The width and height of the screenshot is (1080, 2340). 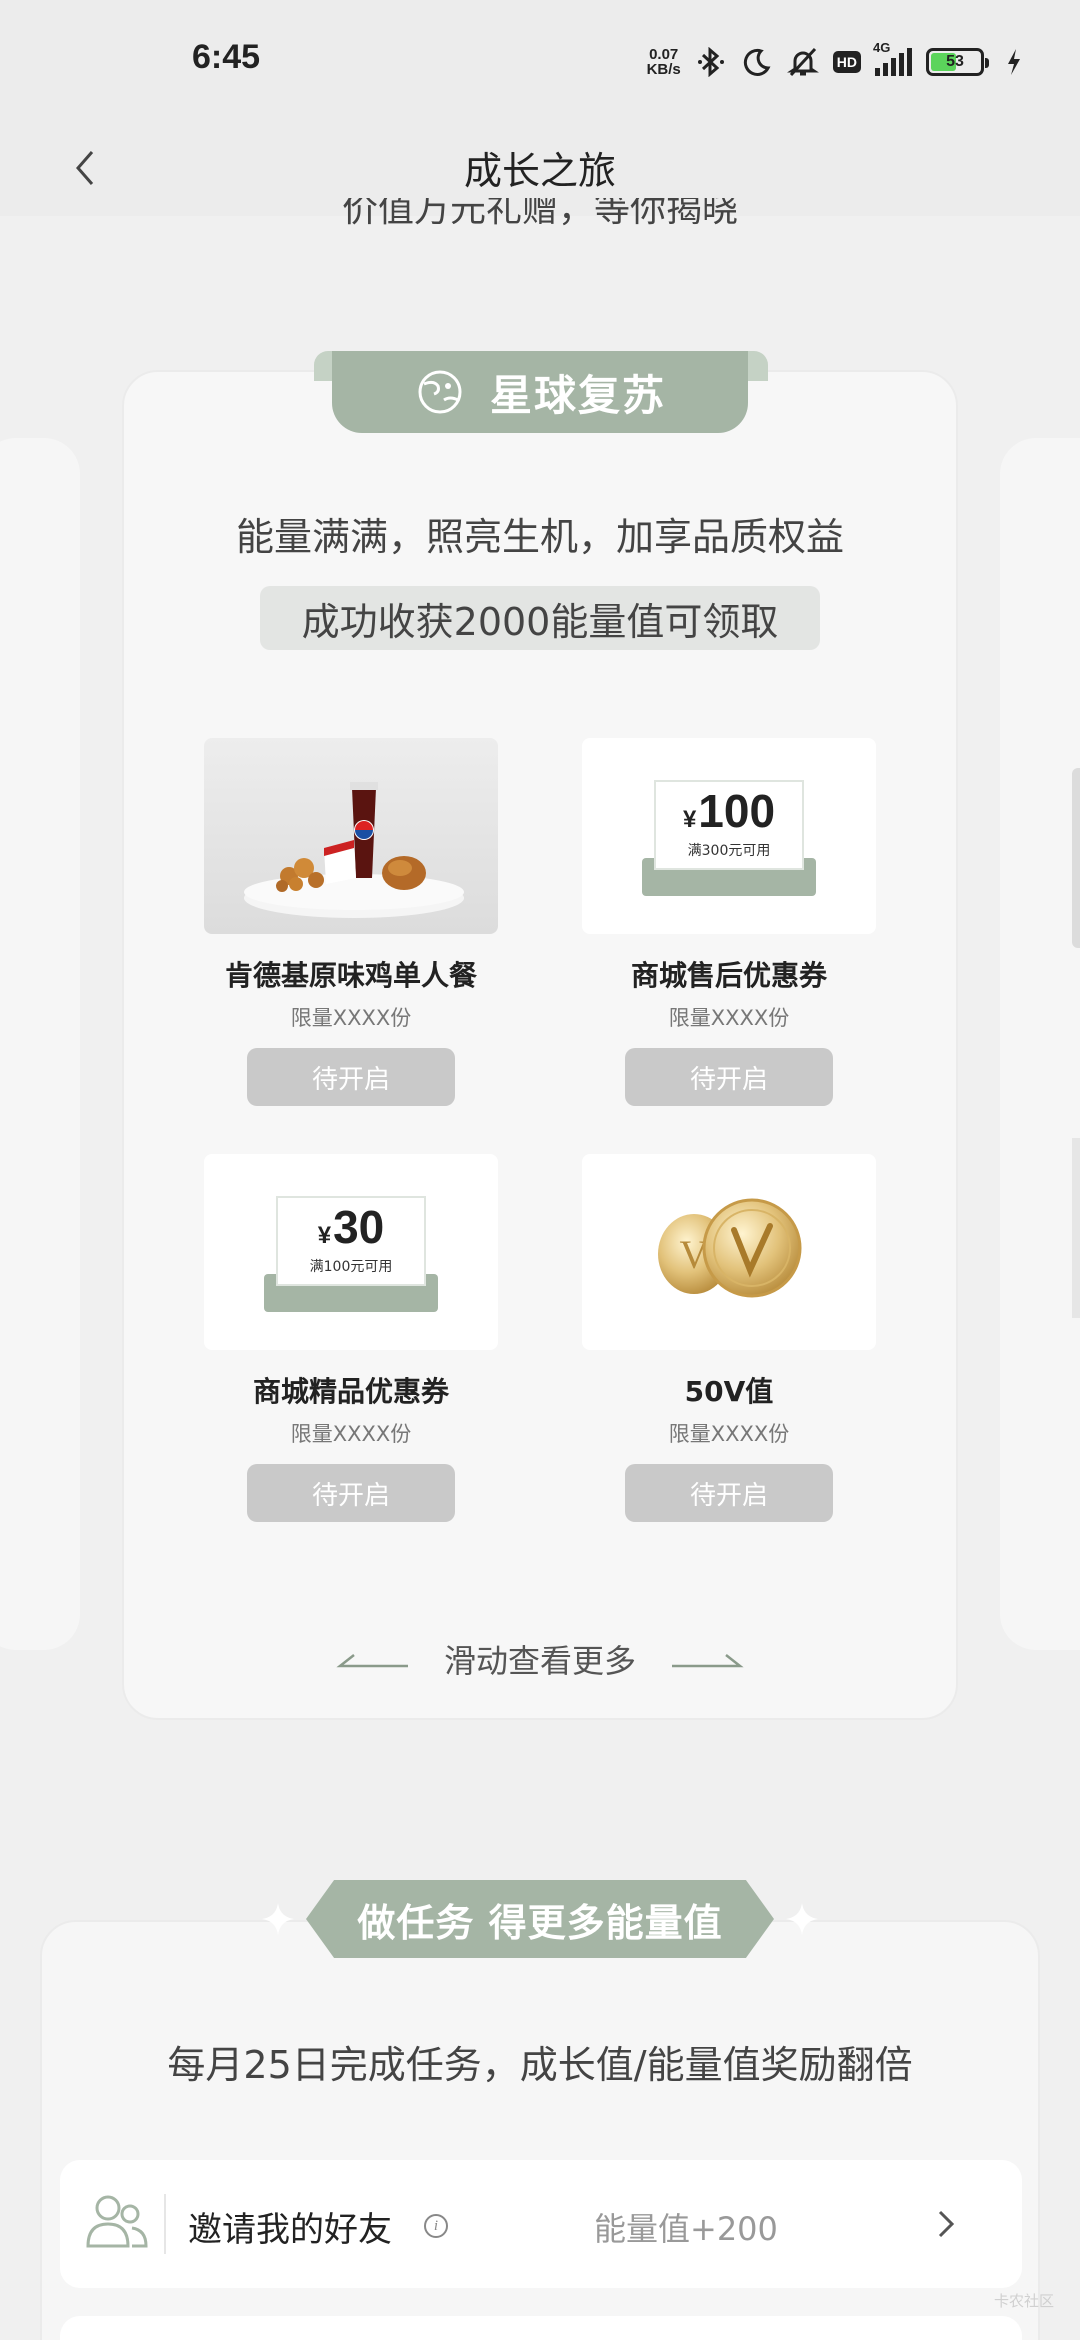 I want to click on scroll-hint: 滑动查看更多, so click(x=540, y=1659).